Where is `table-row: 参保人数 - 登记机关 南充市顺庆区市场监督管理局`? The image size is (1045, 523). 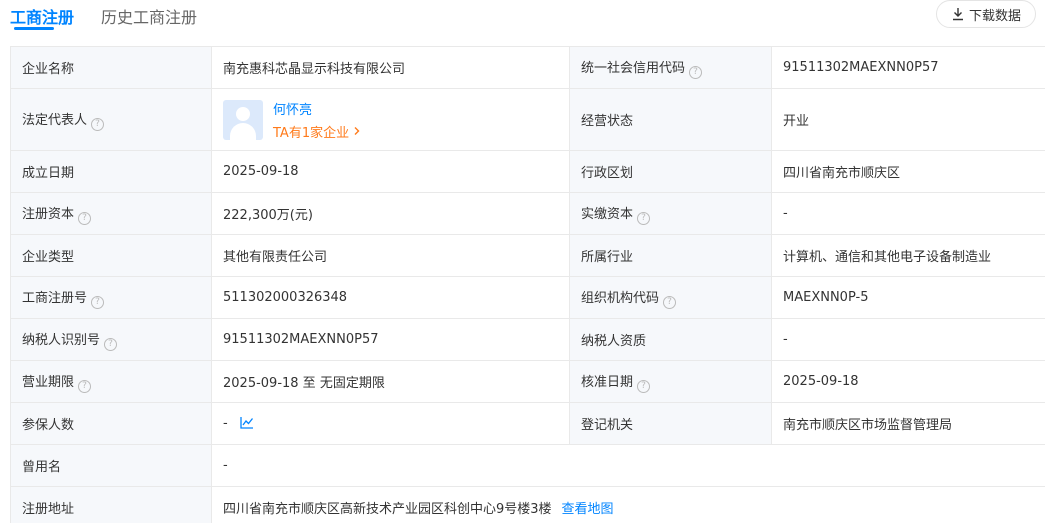 table-row: 参保人数 - 登记机关 南充市顺庆区市场监督管理局 is located at coordinates (527, 423).